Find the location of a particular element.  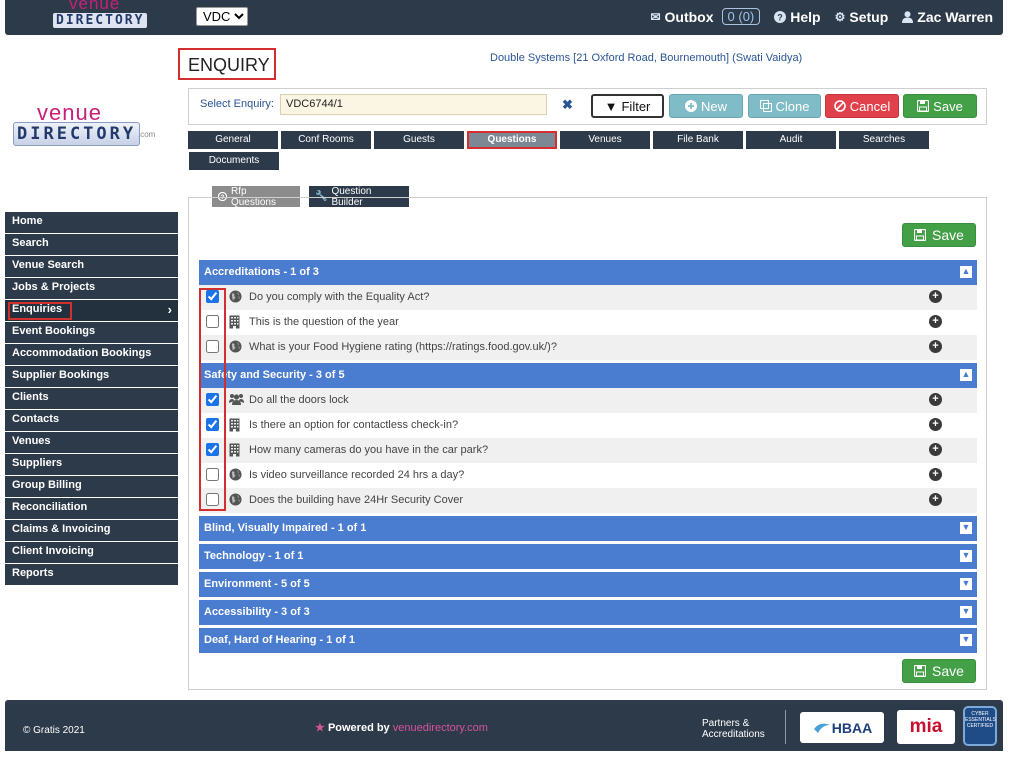

partners-line2: Accreditations is located at coordinates (733, 734).